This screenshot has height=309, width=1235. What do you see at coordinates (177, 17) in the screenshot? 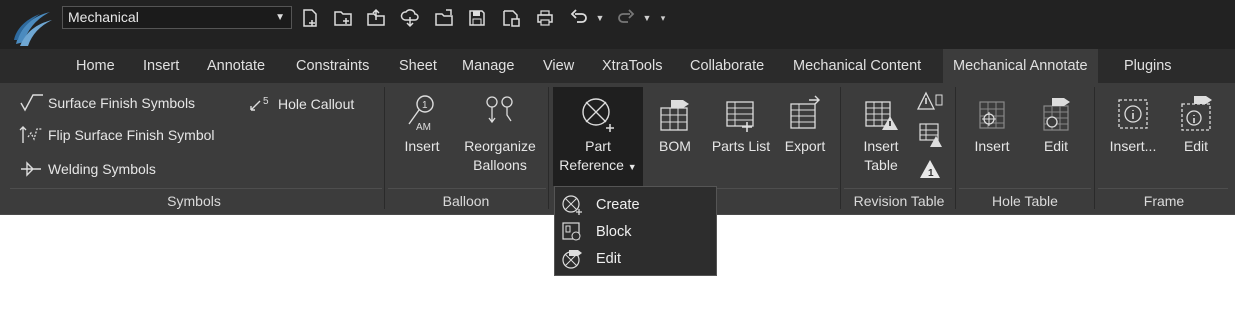
I see `workspace-dropdown: Mechanical ▼` at bounding box center [177, 17].